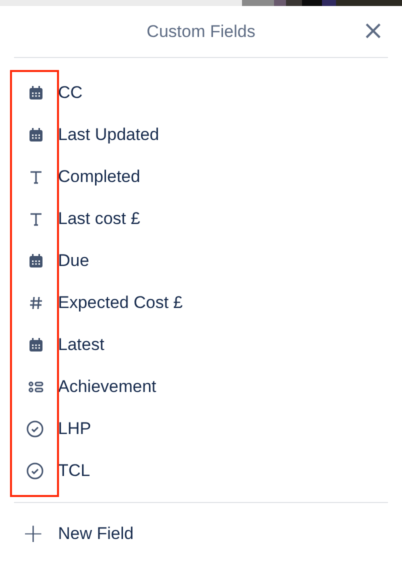  What do you see at coordinates (99, 177) in the screenshot?
I see `field-item: Completed` at bounding box center [99, 177].